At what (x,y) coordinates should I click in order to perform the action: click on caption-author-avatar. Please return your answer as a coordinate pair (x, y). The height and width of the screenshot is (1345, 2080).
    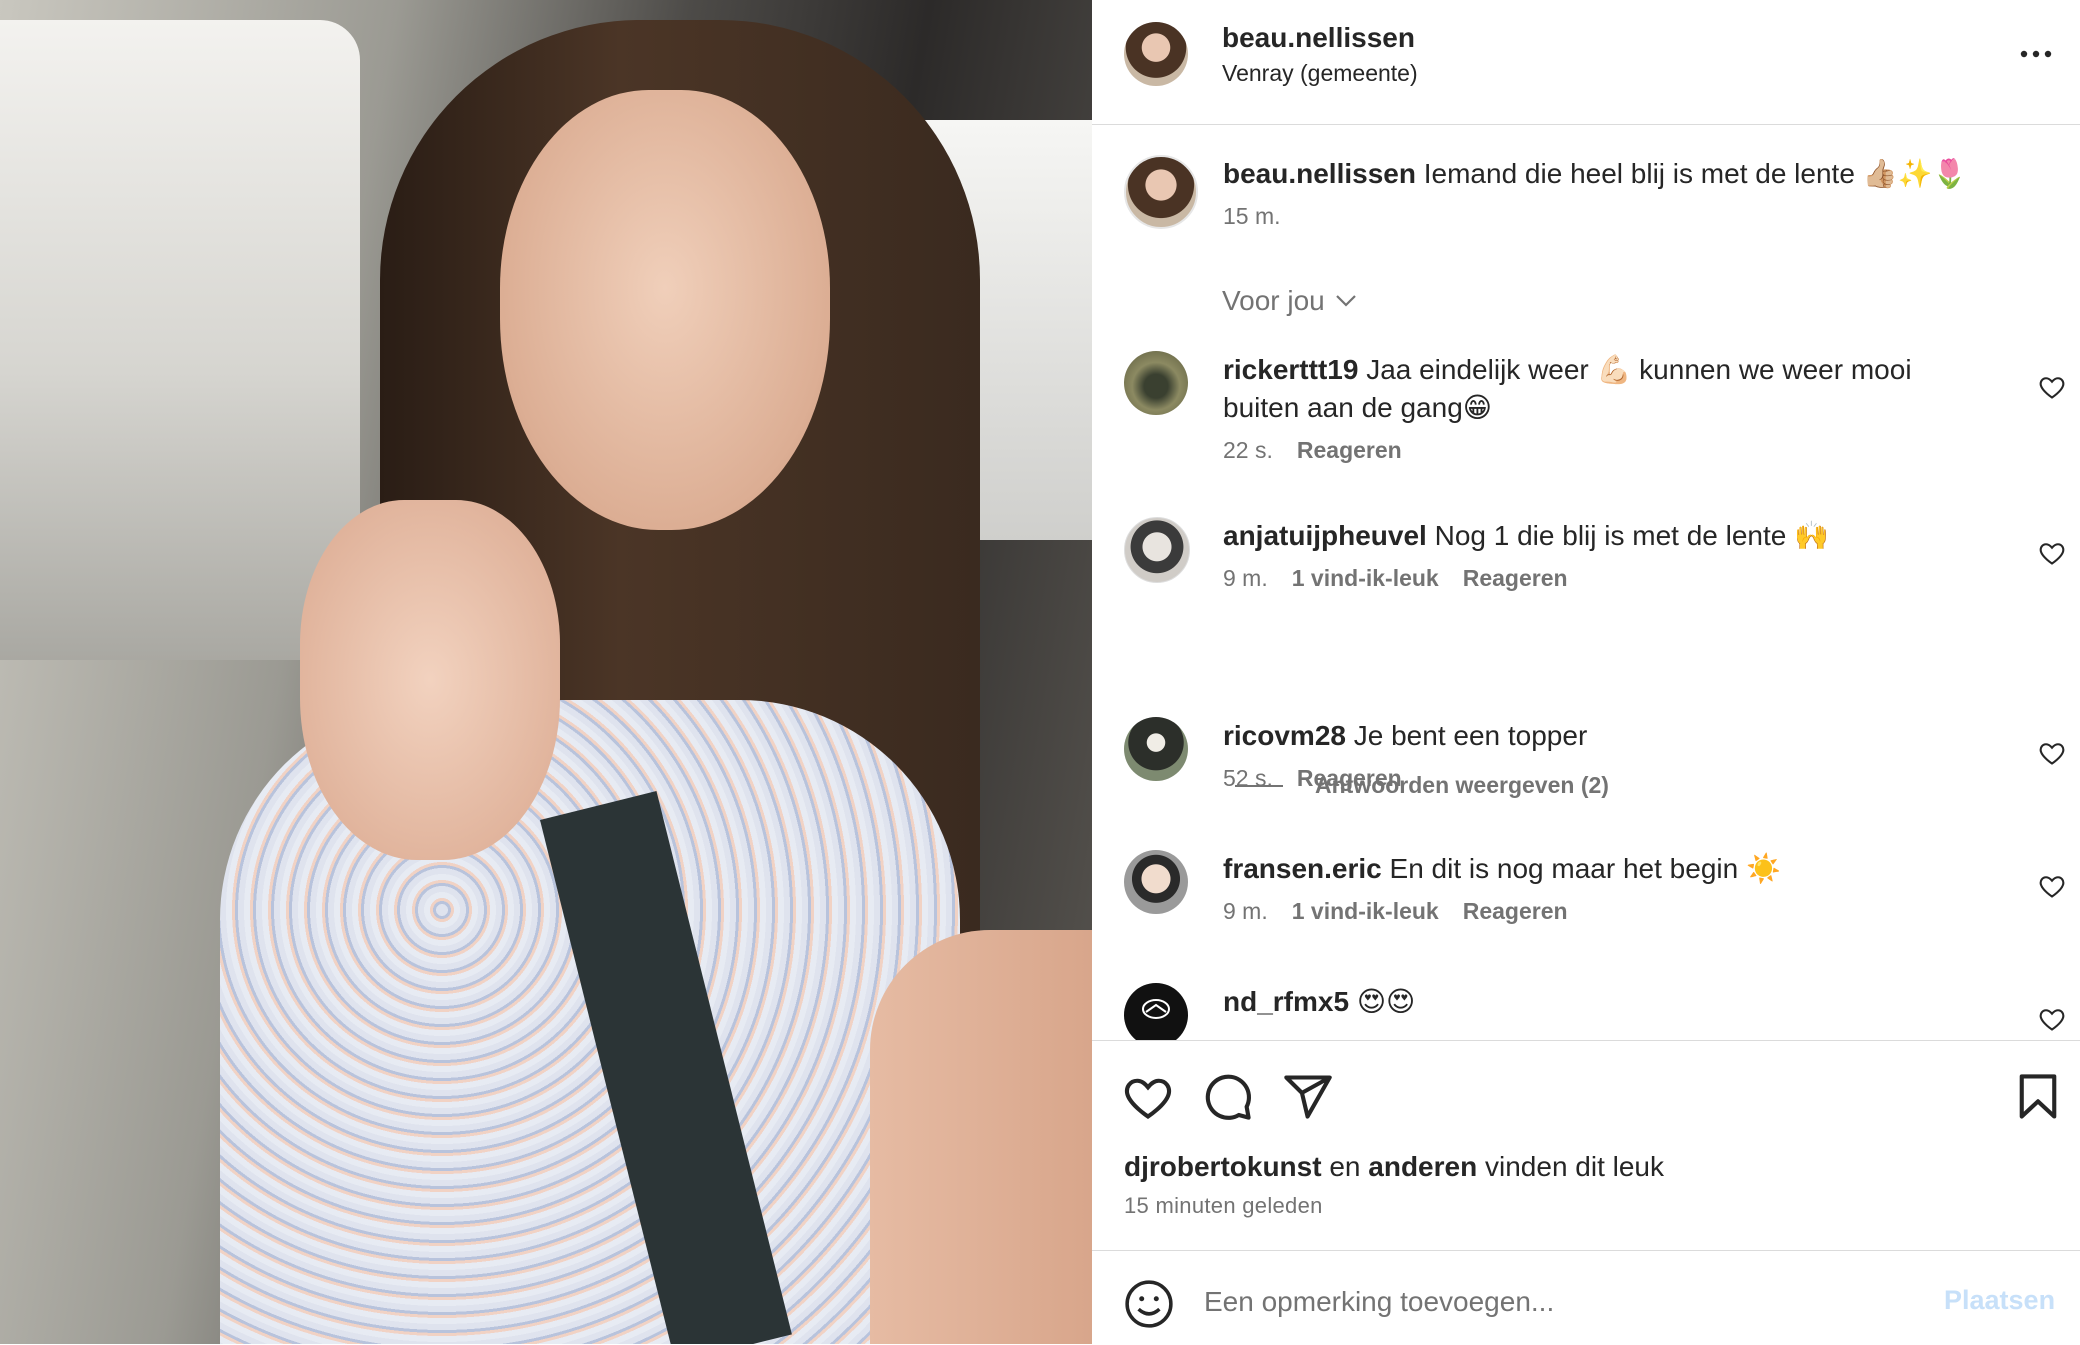
    Looking at the image, I should click on (1161, 192).